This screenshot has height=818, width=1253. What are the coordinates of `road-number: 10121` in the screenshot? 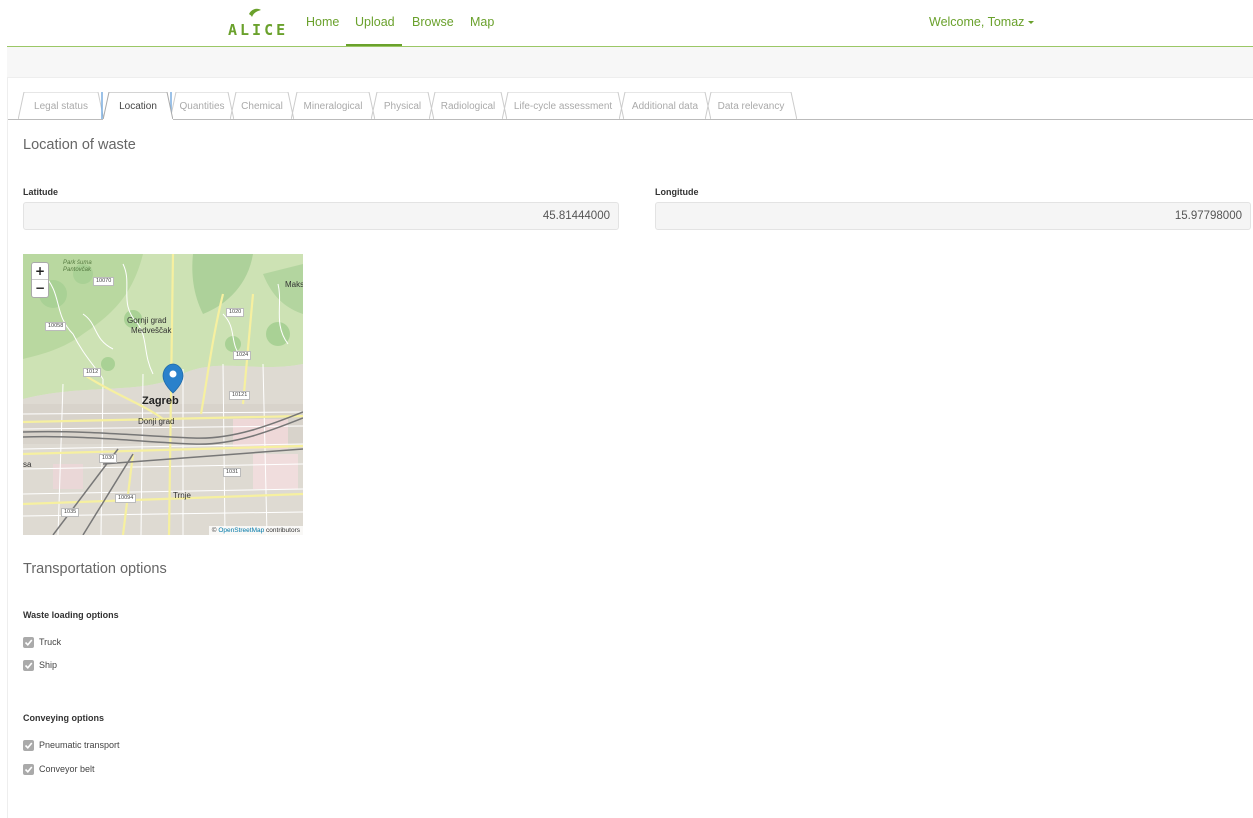 It's located at (240, 395).